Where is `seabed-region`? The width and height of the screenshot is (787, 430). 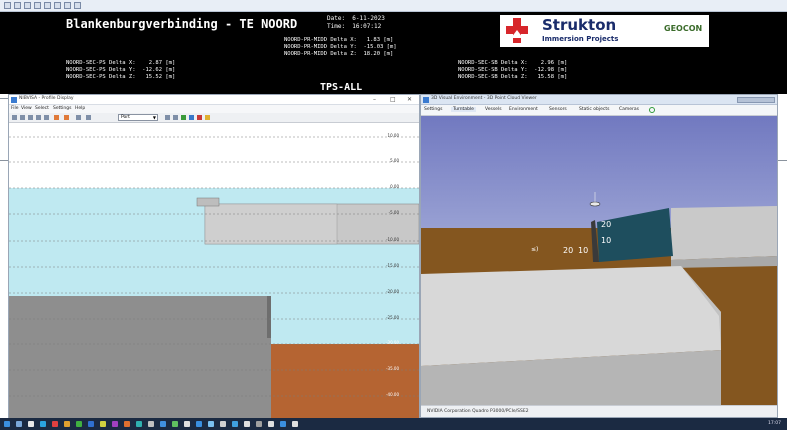 seabed-region is located at coordinates (345, 381).